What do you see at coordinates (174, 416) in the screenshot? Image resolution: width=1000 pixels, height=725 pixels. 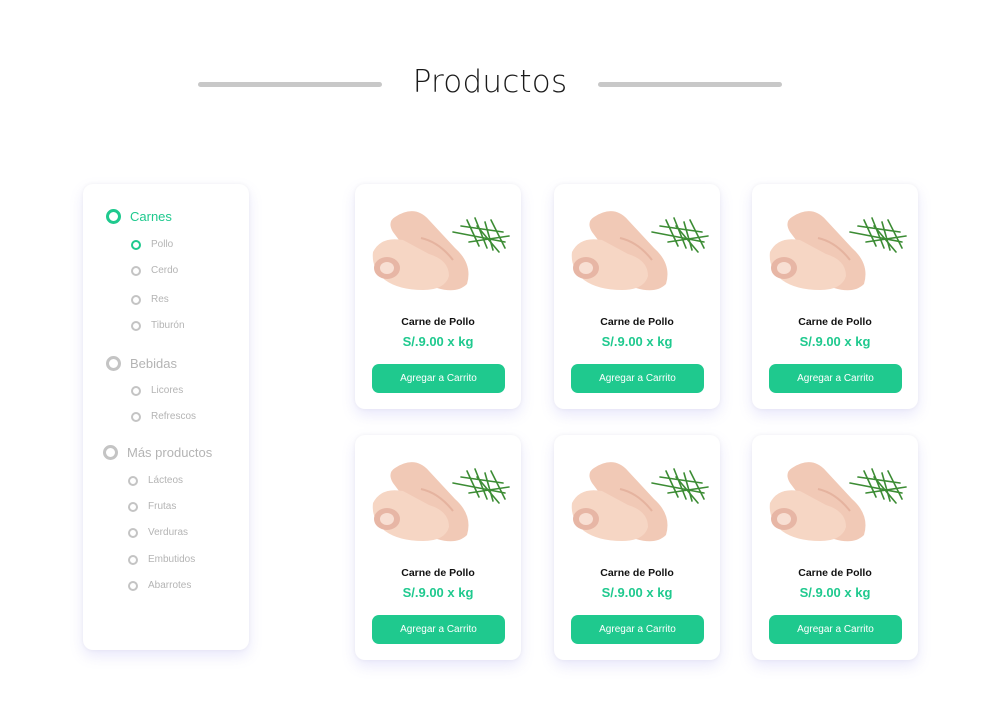 I see `subcategory-label: Refrescos` at bounding box center [174, 416].